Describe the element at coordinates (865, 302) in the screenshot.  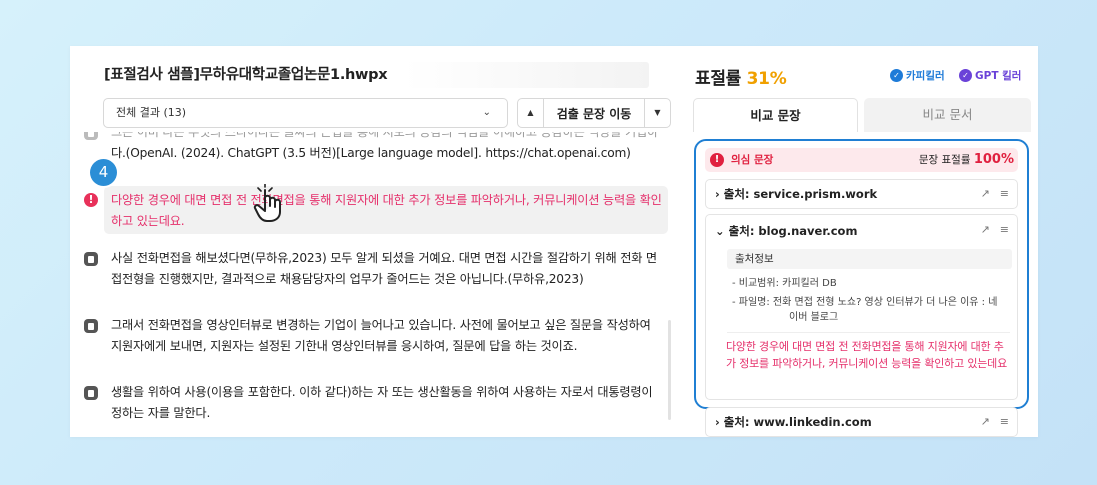
I see `source-info-line: - 파일명: 전화 면접 전형 노쇼? 영상 인터뷰가 더 나은 이유 : 네` at that location.